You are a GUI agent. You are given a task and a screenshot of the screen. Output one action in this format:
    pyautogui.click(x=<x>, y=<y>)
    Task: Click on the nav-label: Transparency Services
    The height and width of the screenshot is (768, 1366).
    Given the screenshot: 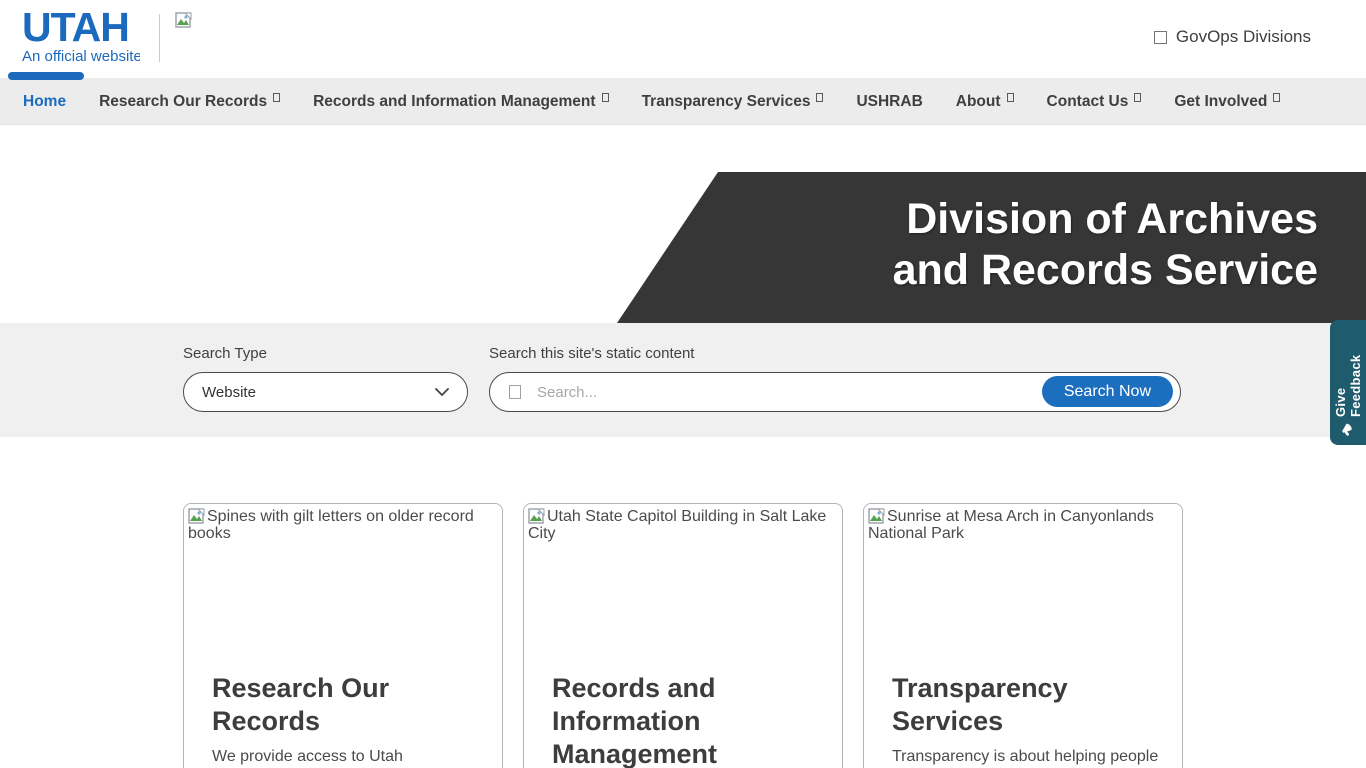 What is the action you would take?
    pyautogui.click(x=726, y=101)
    